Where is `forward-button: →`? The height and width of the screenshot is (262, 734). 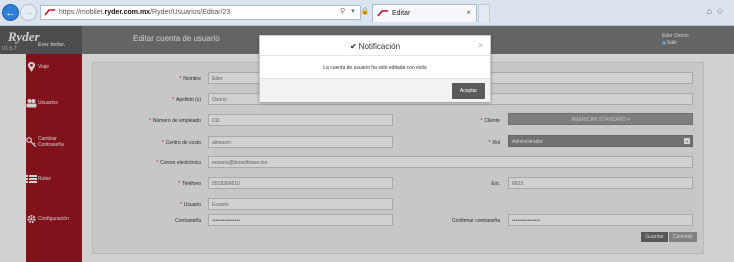 forward-button: → is located at coordinates (28, 12).